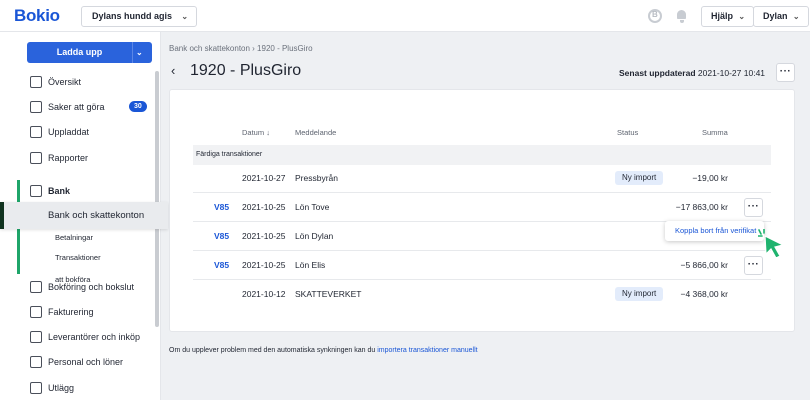 Image resolution: width=810 pixels, height=400 pixels. What do you see at coordinates (775, 16) in the screenshot?
I see `user-label: Dylan` at bounding box center [775, 16].